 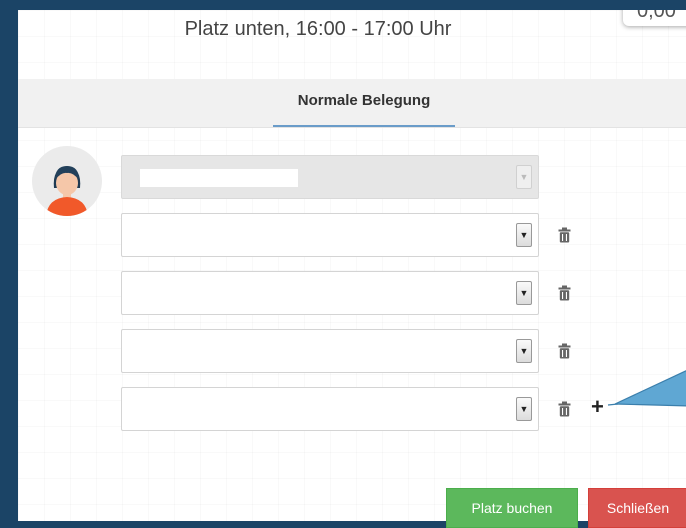 I want to click on book-court-button: Platz buchen, so click(x=512, y=508).